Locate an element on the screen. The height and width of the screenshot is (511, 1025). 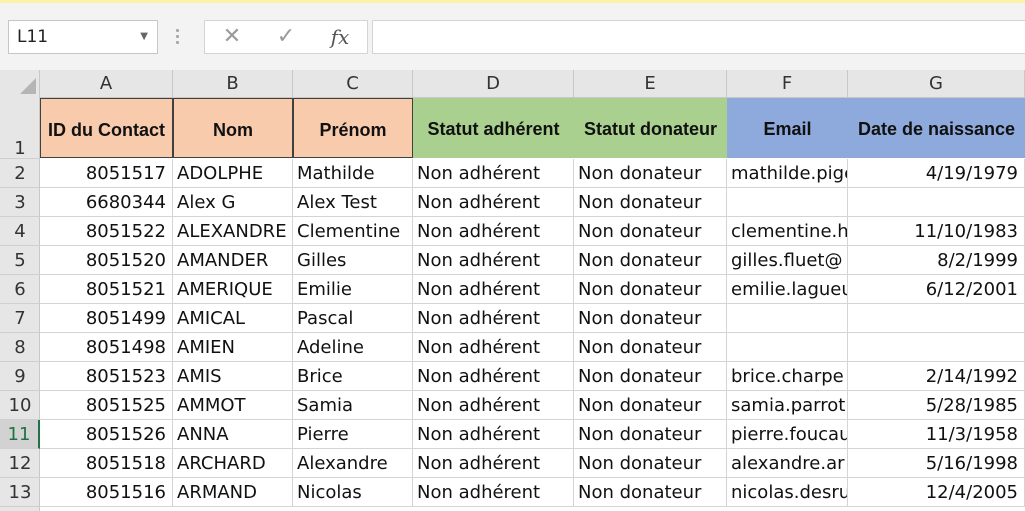
header-cell: Statut adhérent is located at coordinates (493, 128).